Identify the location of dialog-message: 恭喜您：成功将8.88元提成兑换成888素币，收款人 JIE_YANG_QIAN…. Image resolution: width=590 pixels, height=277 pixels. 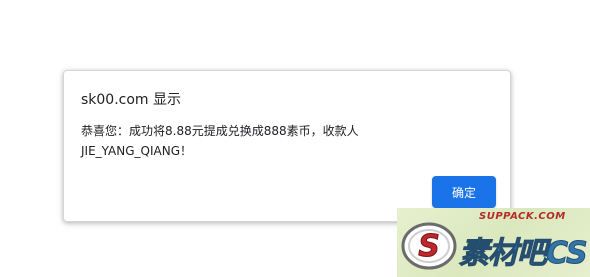
(281, 141).